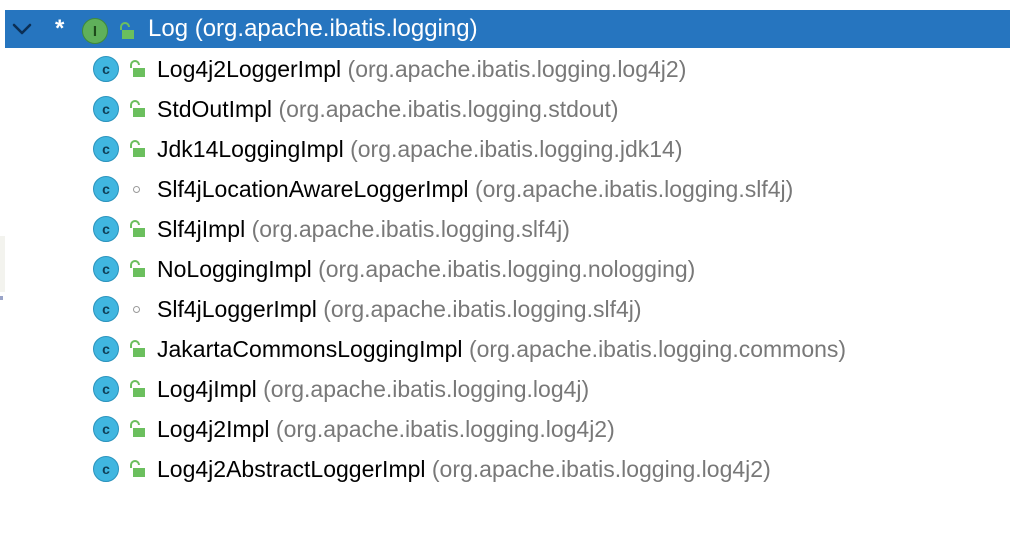  I want to click on class-name: Slf4jImpl, so click(201, 229).